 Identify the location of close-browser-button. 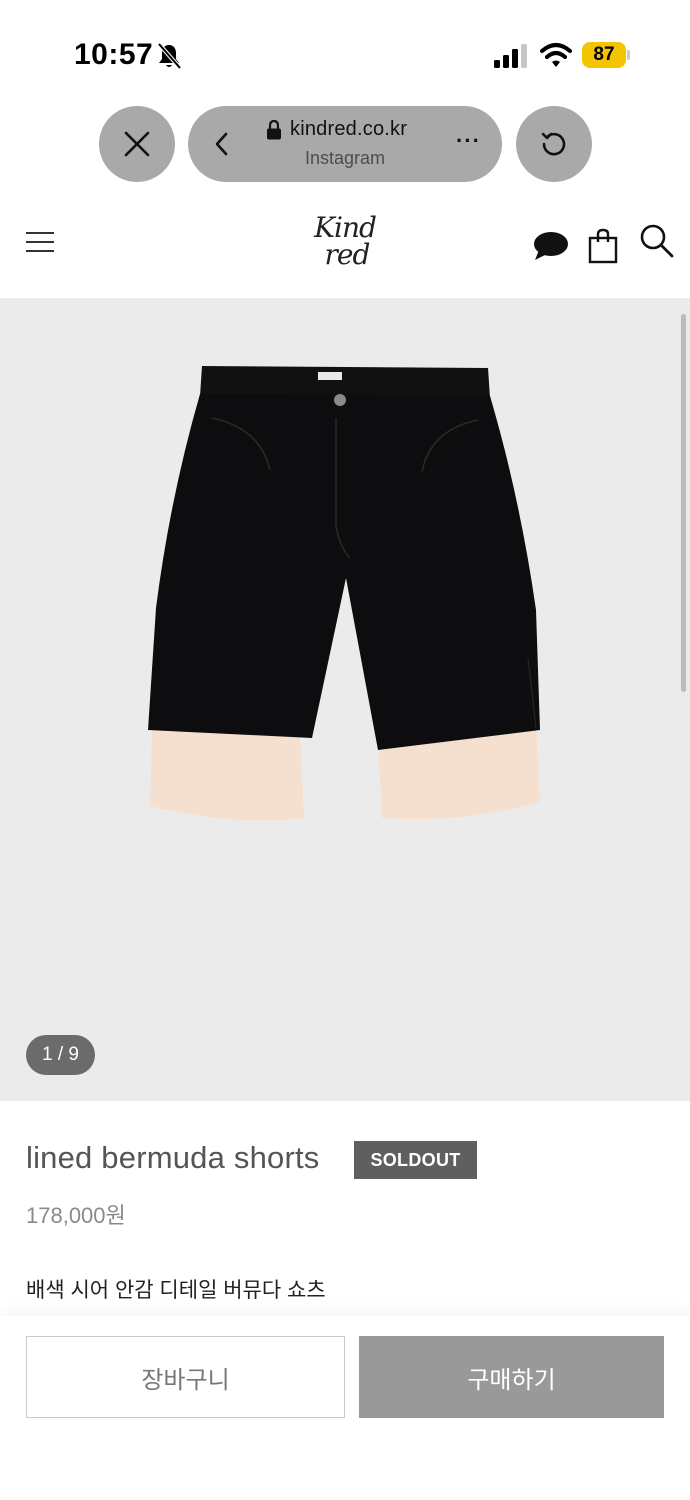
(137, 144).